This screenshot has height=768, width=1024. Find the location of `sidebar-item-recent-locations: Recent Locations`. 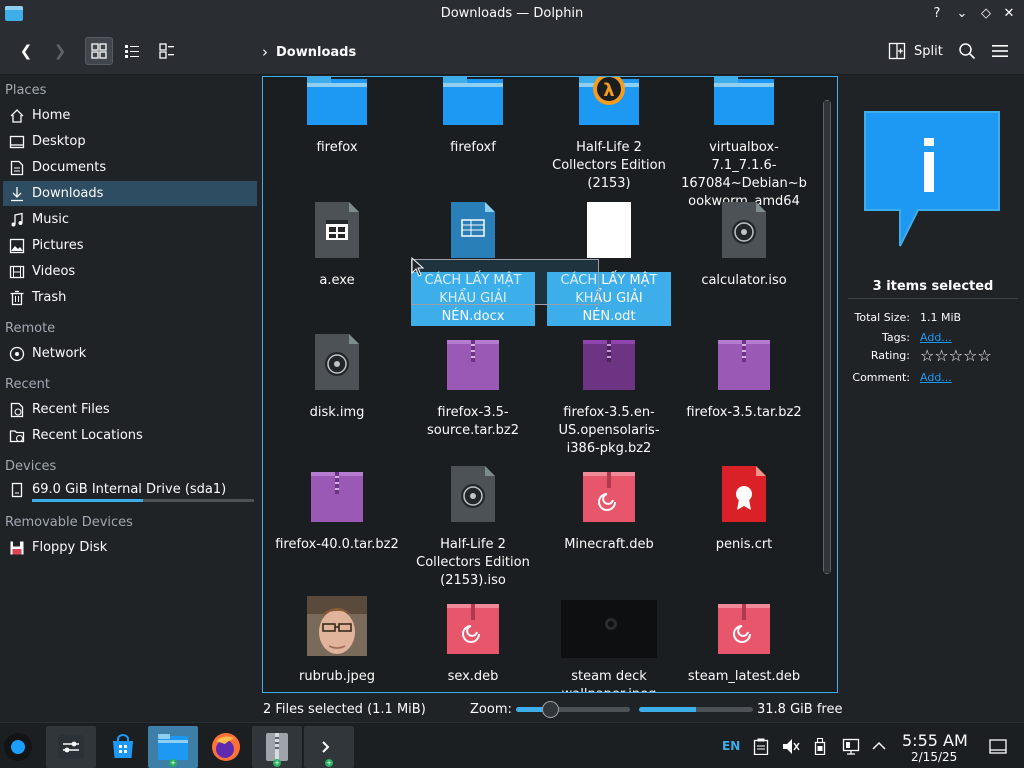

sidebar-item-recent-locations: Recent Locations is located at coordinates (130, 435).